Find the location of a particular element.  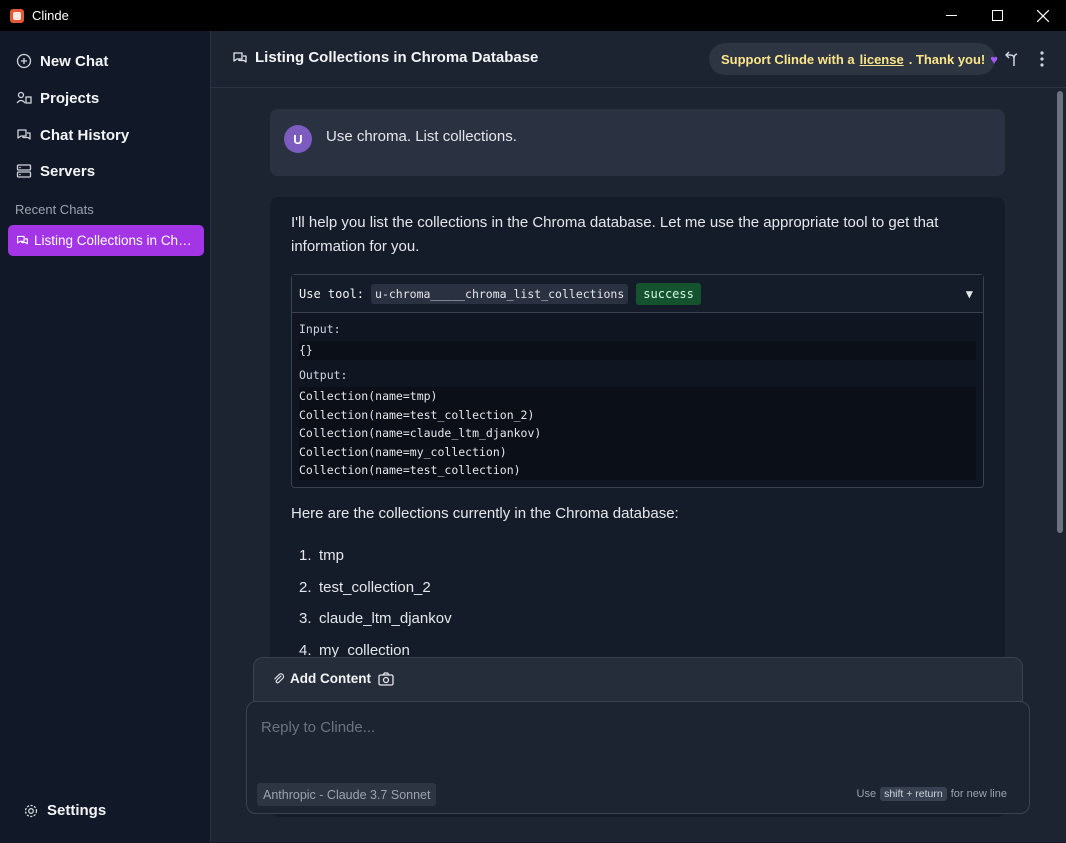

scrollbar is located at coordinates (1060, 465).